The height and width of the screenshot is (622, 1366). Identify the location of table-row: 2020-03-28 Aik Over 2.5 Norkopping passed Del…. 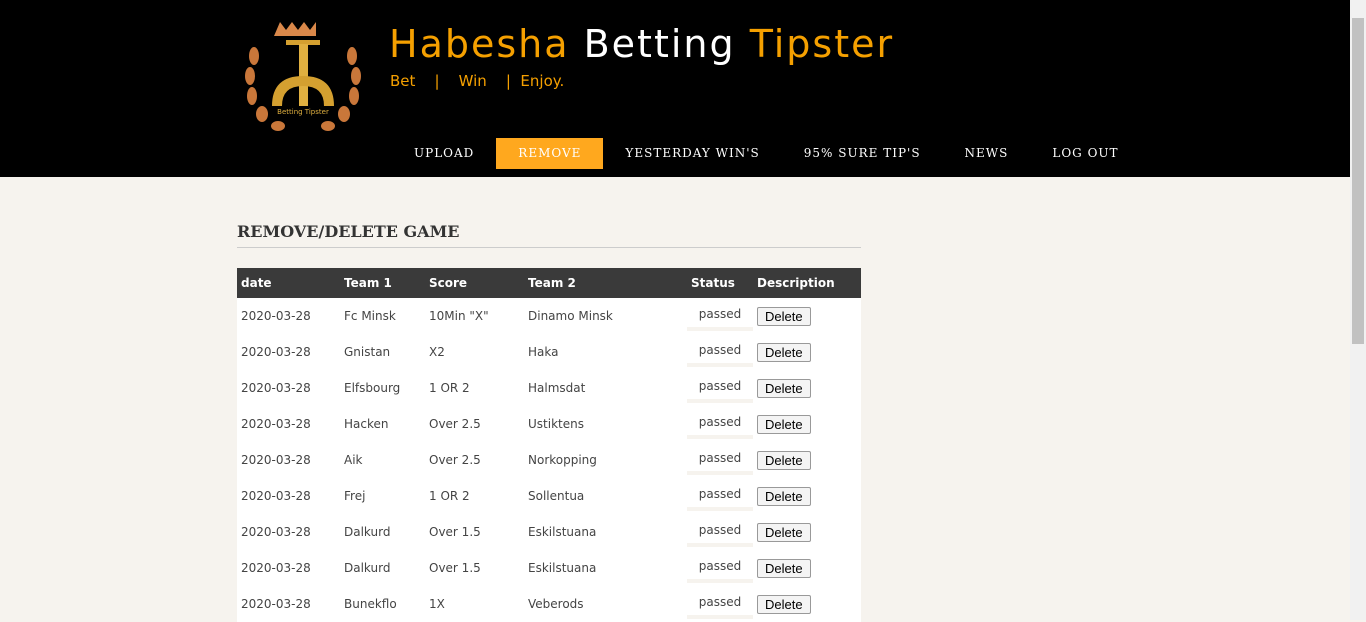
(549, 460).